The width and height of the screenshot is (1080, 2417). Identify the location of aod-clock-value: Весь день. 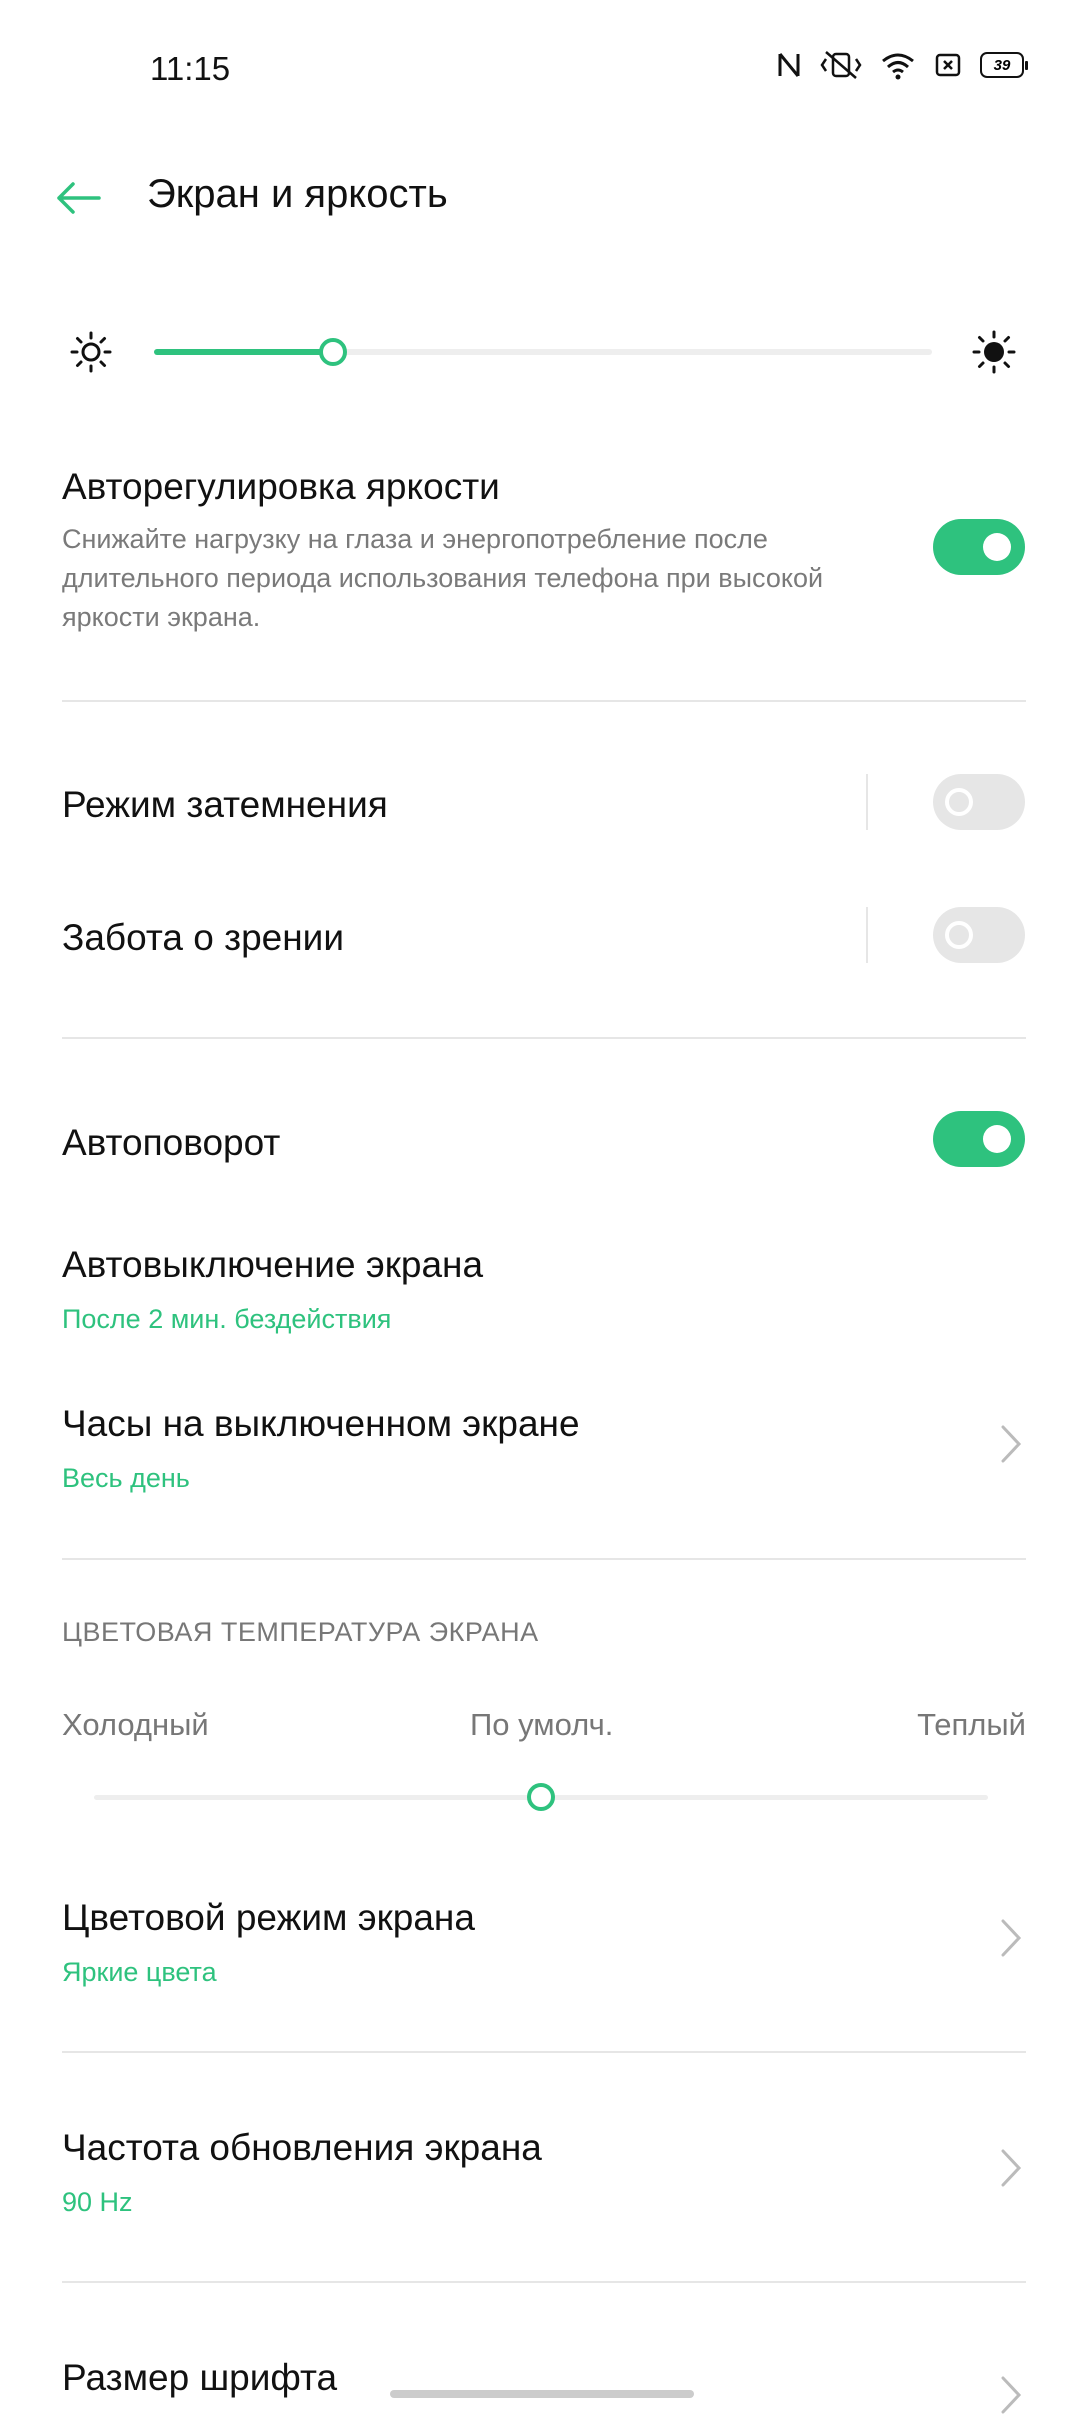
(126, 1478).